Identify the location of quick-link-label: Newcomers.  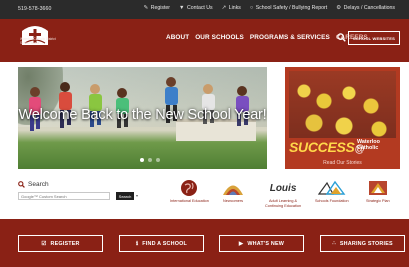
(233, 201).